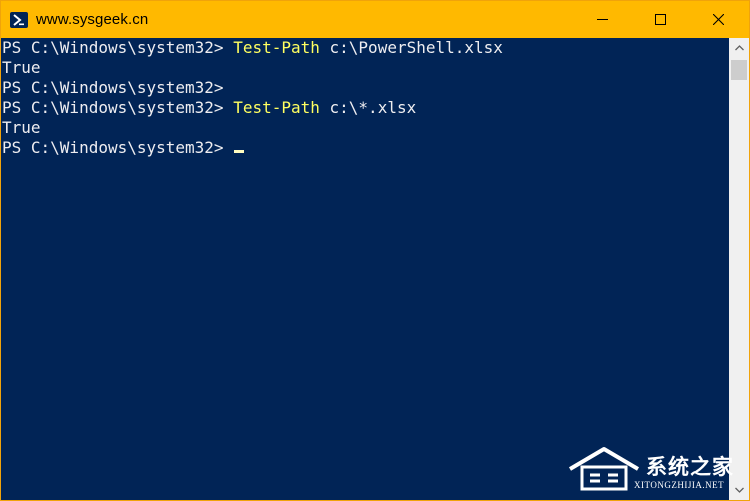 Image resolution: width=750 pixels, height=501 pixels. What do you see at coordinates (604, 469) in the screenshot?
I see `house-logo-icon` at bounding box center [604, 469].